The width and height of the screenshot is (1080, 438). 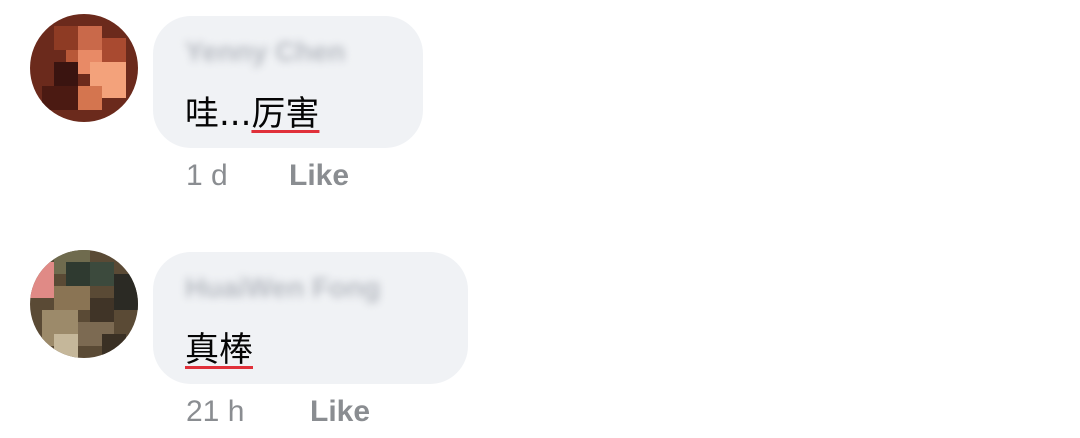 I want to click on like-button: Like, so click(x=340, y=412).